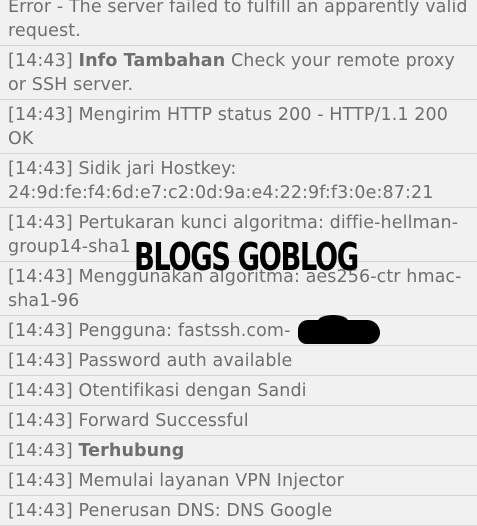 The width and height of the screenshot is (477, 526). I want to click on log-message: Forward Successful, so click(163, 421).